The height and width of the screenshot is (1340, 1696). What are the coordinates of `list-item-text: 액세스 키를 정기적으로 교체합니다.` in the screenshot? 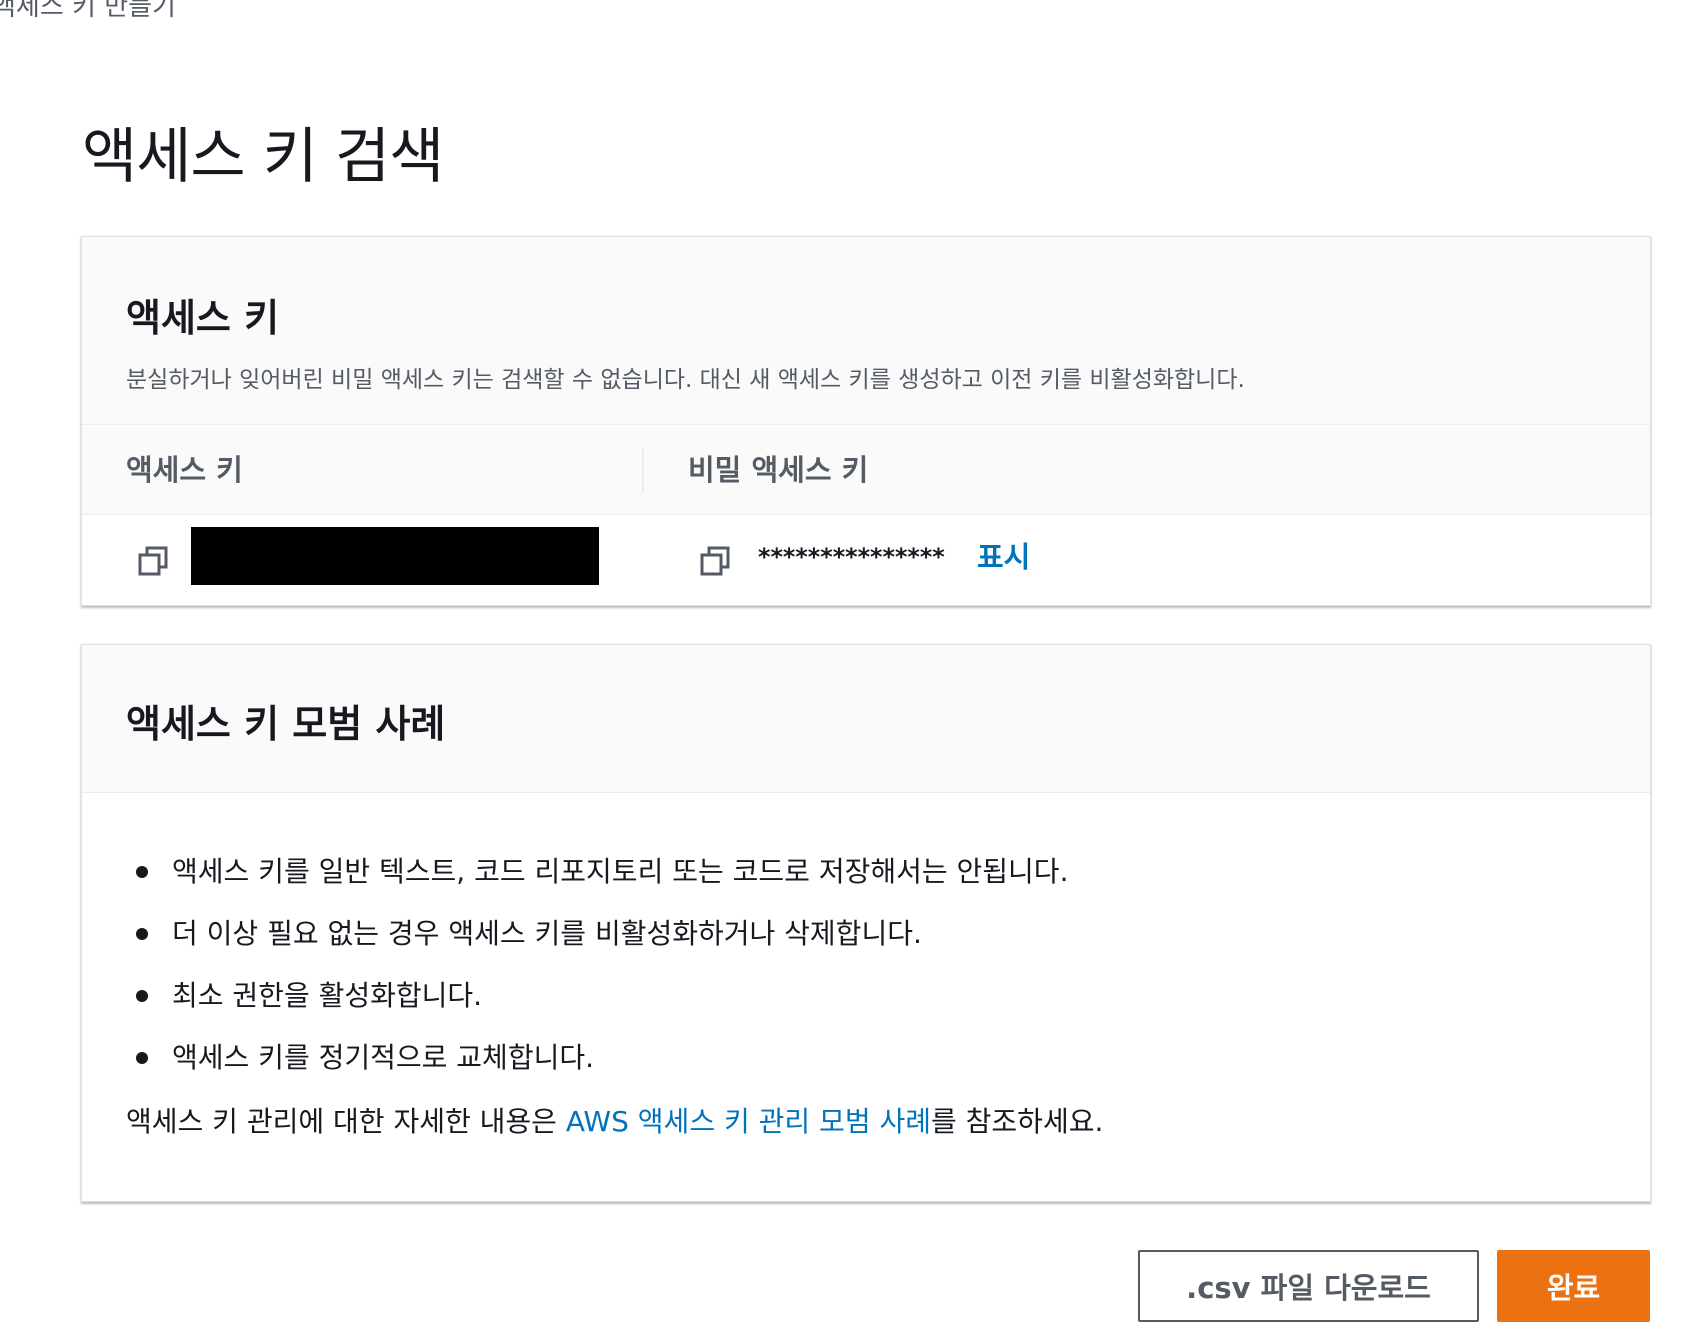 It's located at (383, 1057).